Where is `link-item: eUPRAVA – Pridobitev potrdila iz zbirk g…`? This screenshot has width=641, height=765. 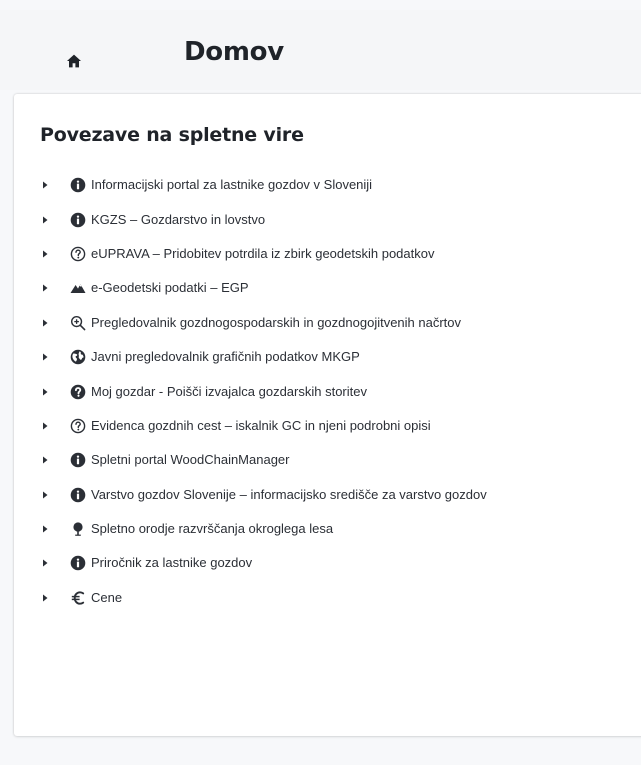 link-item: eUPRAVA – Pridobitev potrdila iz zbirk g… is located at coordinates (340, 254).